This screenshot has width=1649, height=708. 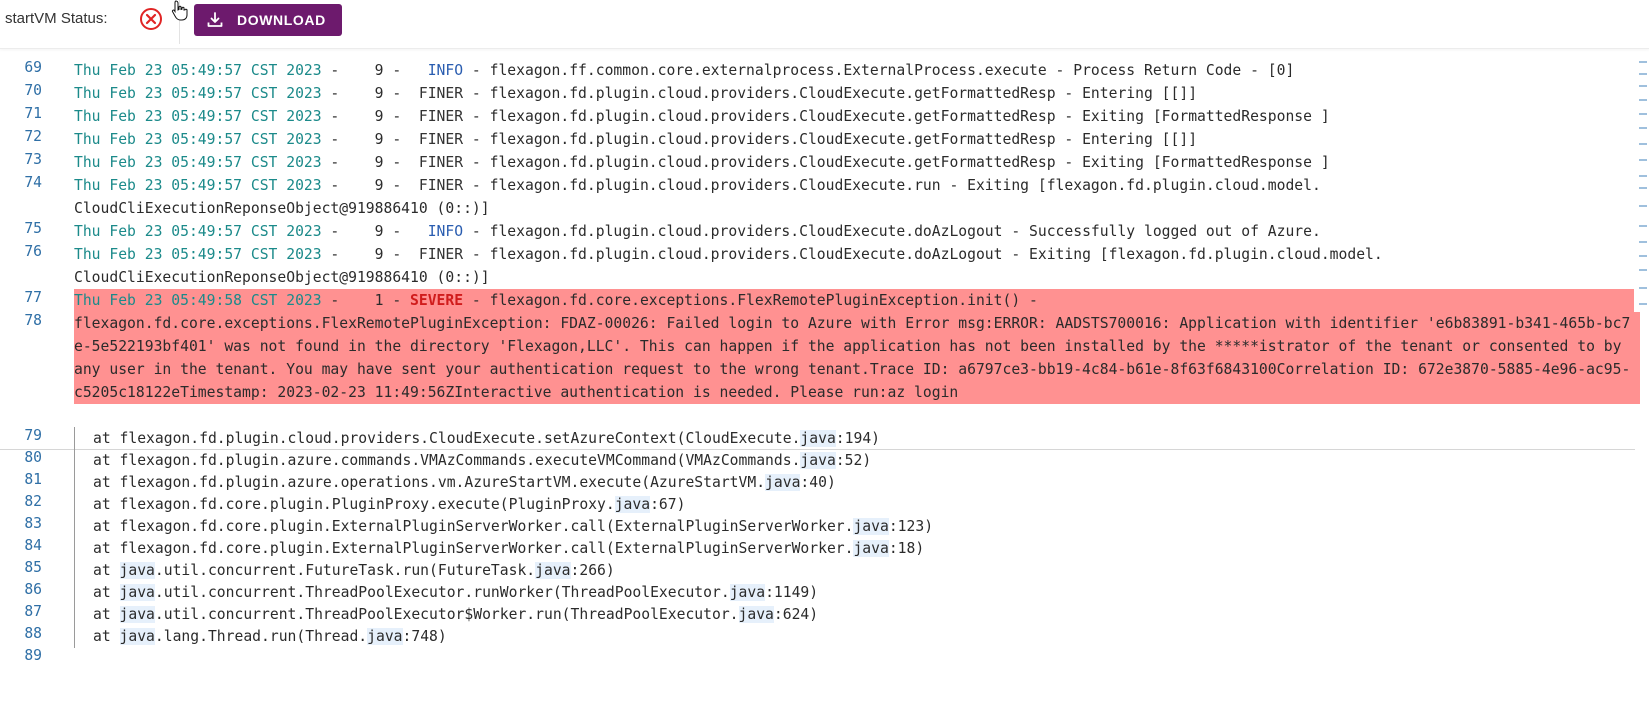 What do you see at coordinates (854, 636) in the screenshot?
I see `stack-text: at java.lang.Thread.run(Thread.java:748)` at bounding box center [854, 636].